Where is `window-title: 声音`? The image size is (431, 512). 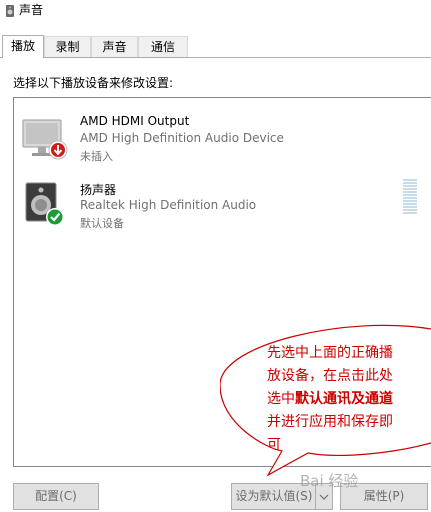
window-title: 声音 is located at coordinates (31, 10).